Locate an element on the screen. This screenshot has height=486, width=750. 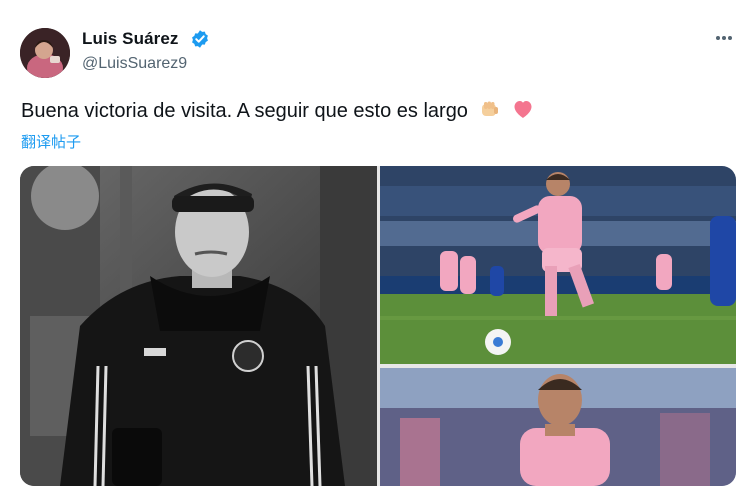
oncoming-fist-icon is located at coordinates (490, 113).